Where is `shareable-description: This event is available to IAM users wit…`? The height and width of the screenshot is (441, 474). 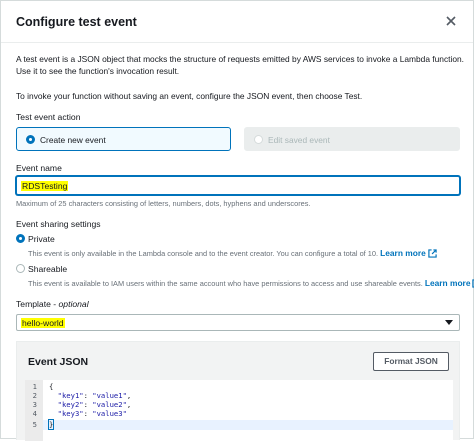
shareable-description: This event is available to IAM users wit… is located at coordinates (251, 283).